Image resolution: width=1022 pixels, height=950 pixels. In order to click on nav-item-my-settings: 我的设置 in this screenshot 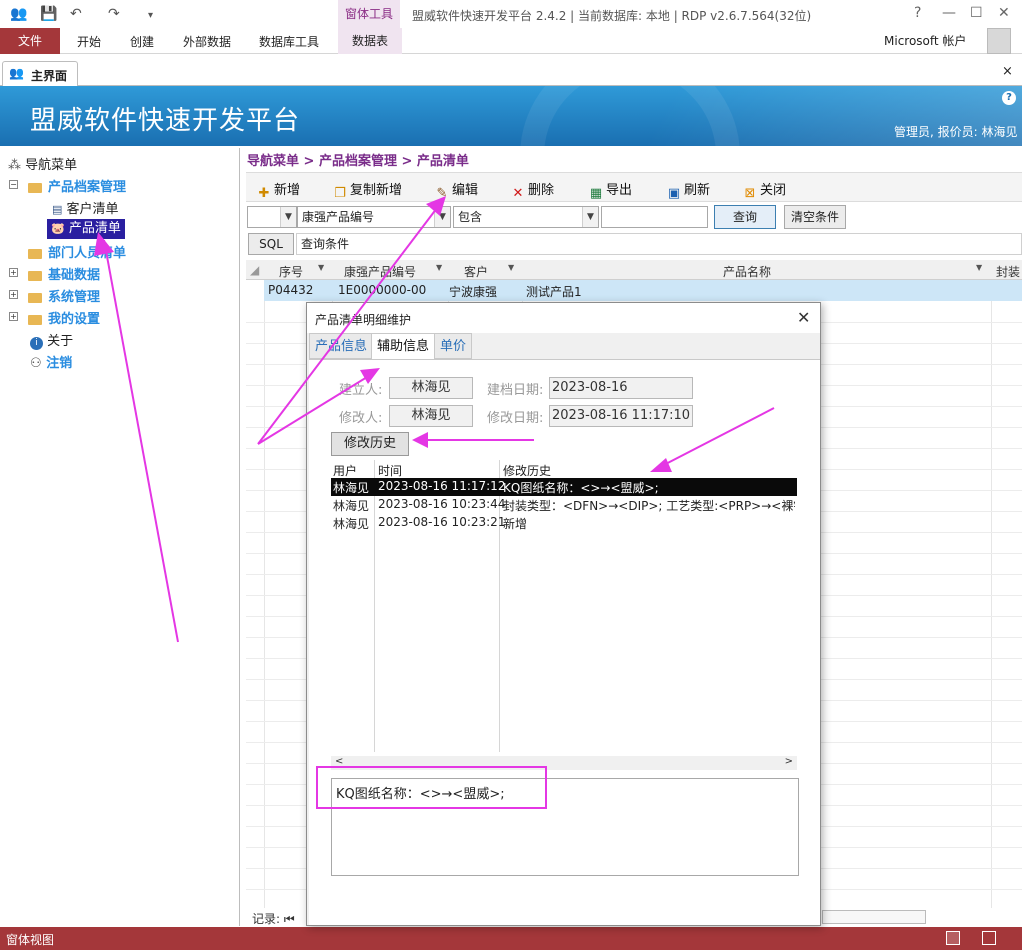, I will do `click(64, 317)`.